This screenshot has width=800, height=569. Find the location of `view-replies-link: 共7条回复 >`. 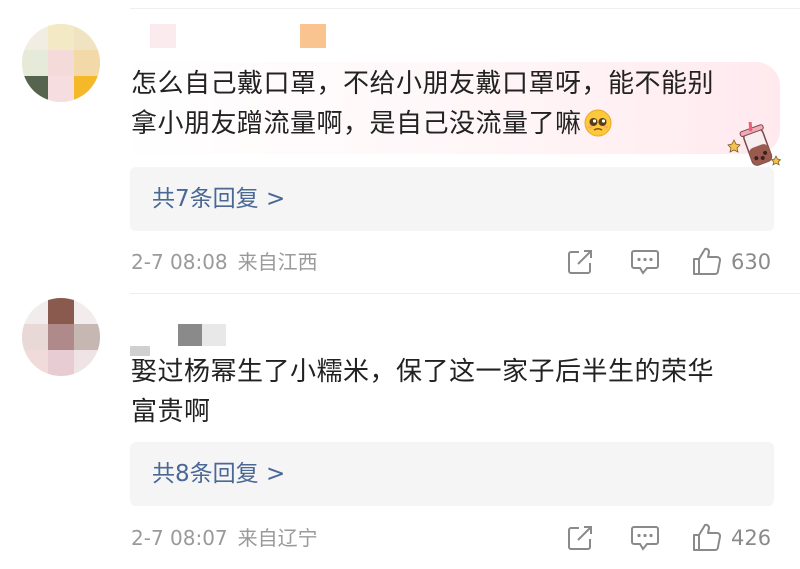

view-replies-link: 共7条回复 > is located at coordinates (218, 199).